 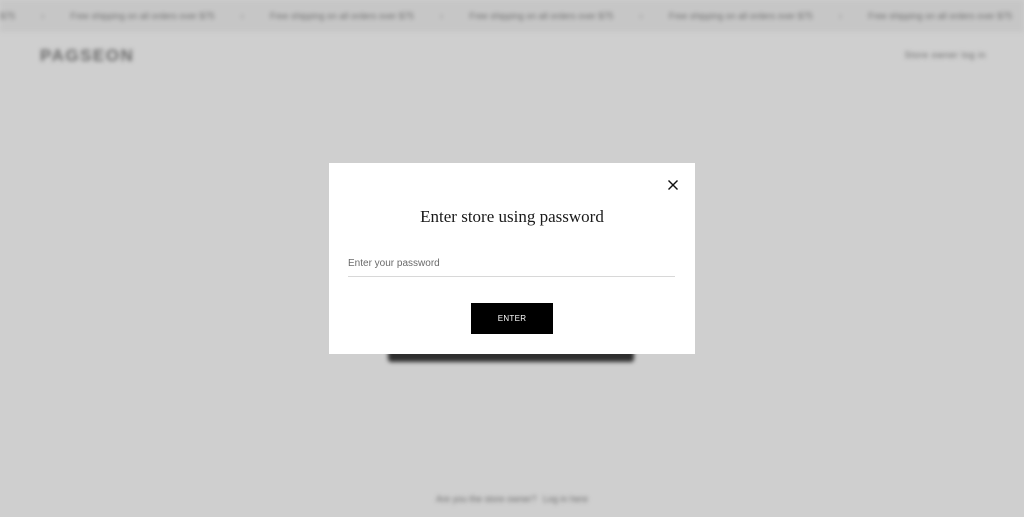 I want to click on modal-title: Enter store using password, so click(x=512, y=216).